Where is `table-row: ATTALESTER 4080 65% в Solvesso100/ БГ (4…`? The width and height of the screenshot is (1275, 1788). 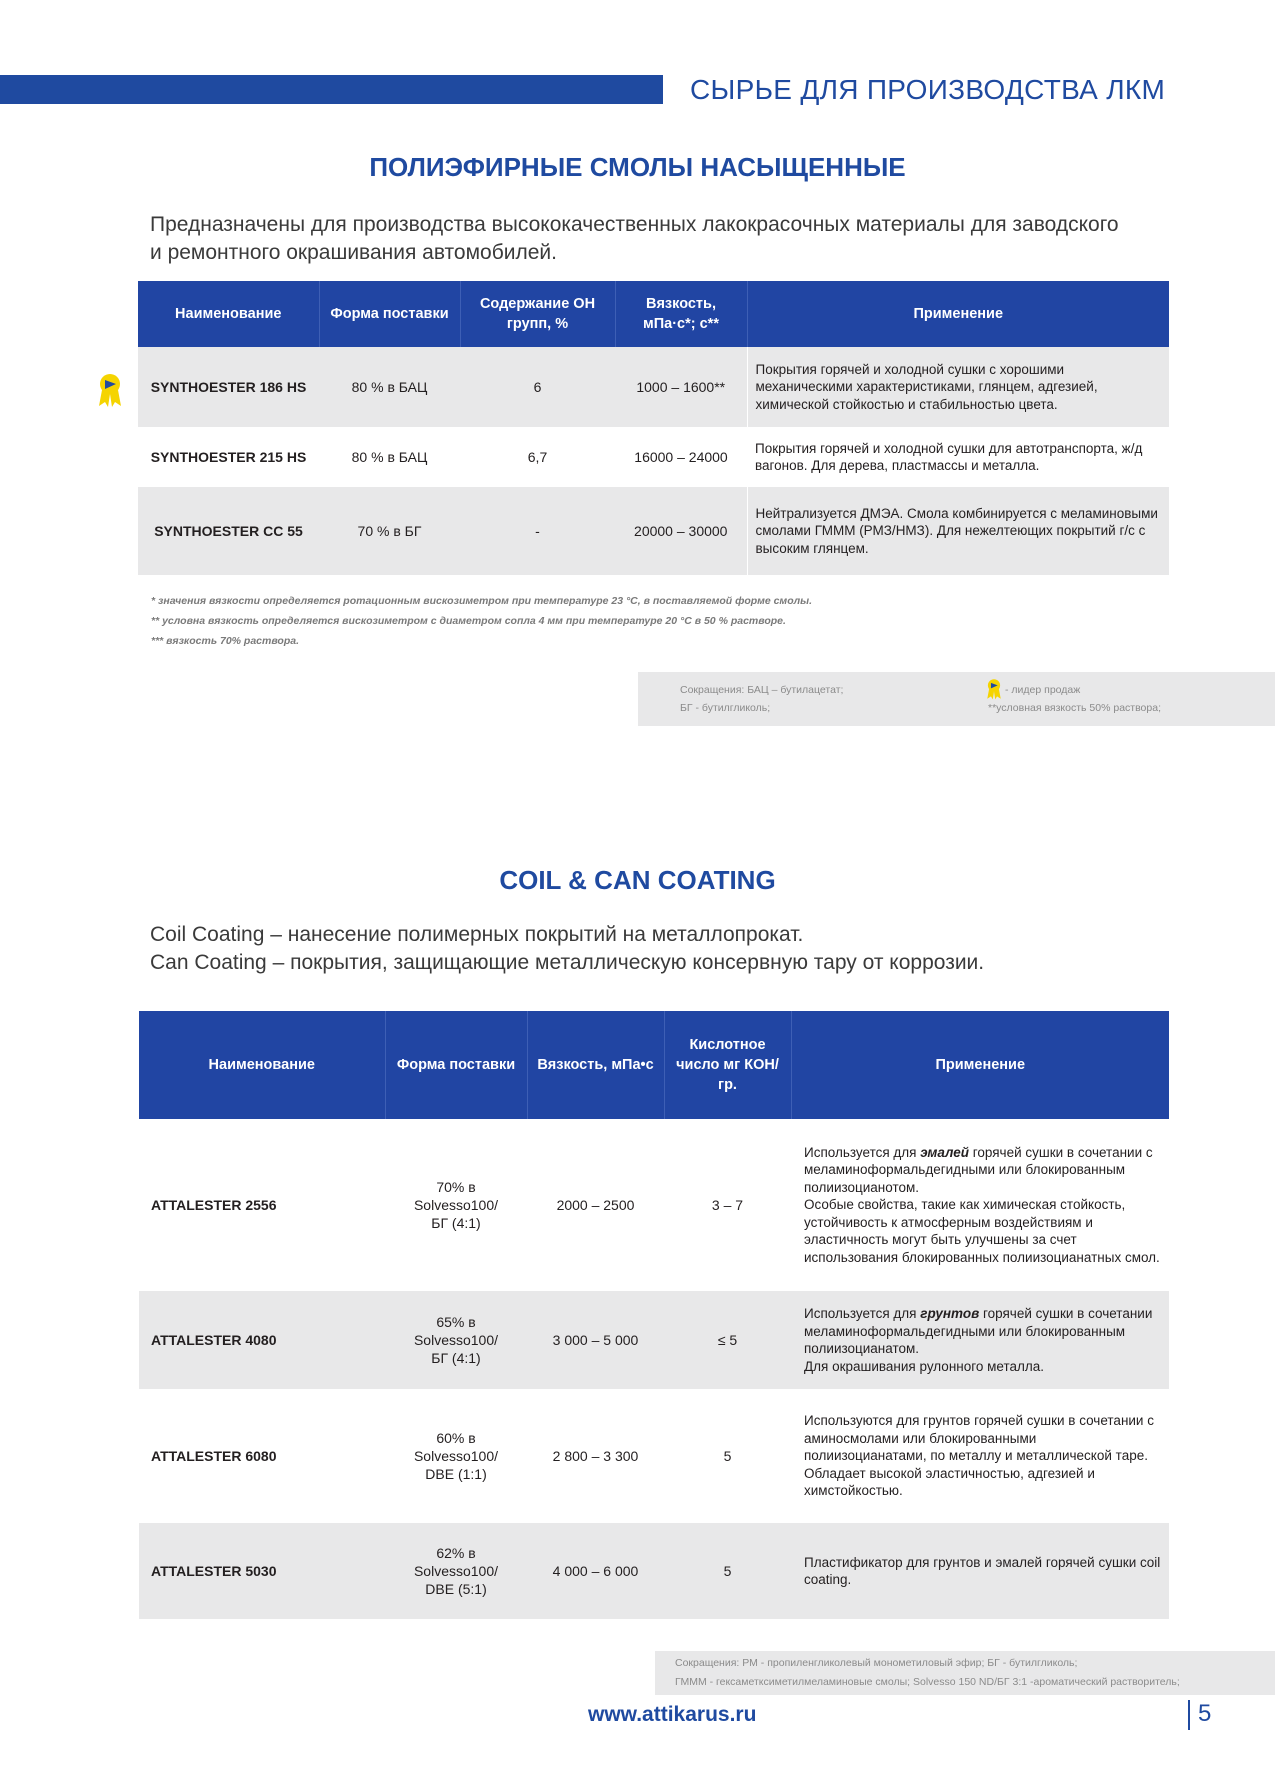 table-row: ATTALESTER 4080 65% в Solvesso100/ БГ (4… is located at coordinates (654, 1340).